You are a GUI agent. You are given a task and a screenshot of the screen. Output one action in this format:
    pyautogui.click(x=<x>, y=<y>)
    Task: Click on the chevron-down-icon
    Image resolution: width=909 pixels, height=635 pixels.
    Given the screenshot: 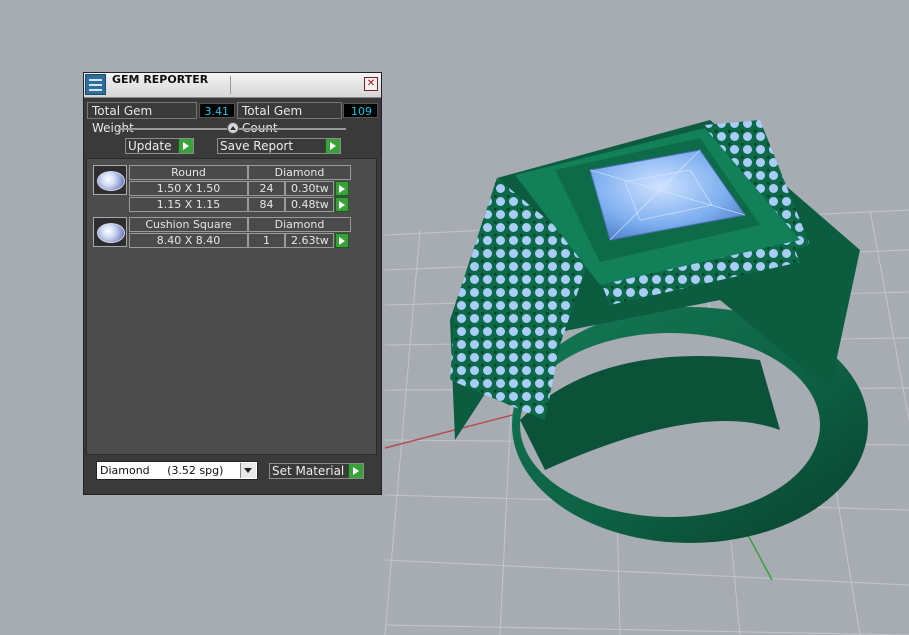 What is the action you would take?
    pyautogui.click(x=248, y=470)
    